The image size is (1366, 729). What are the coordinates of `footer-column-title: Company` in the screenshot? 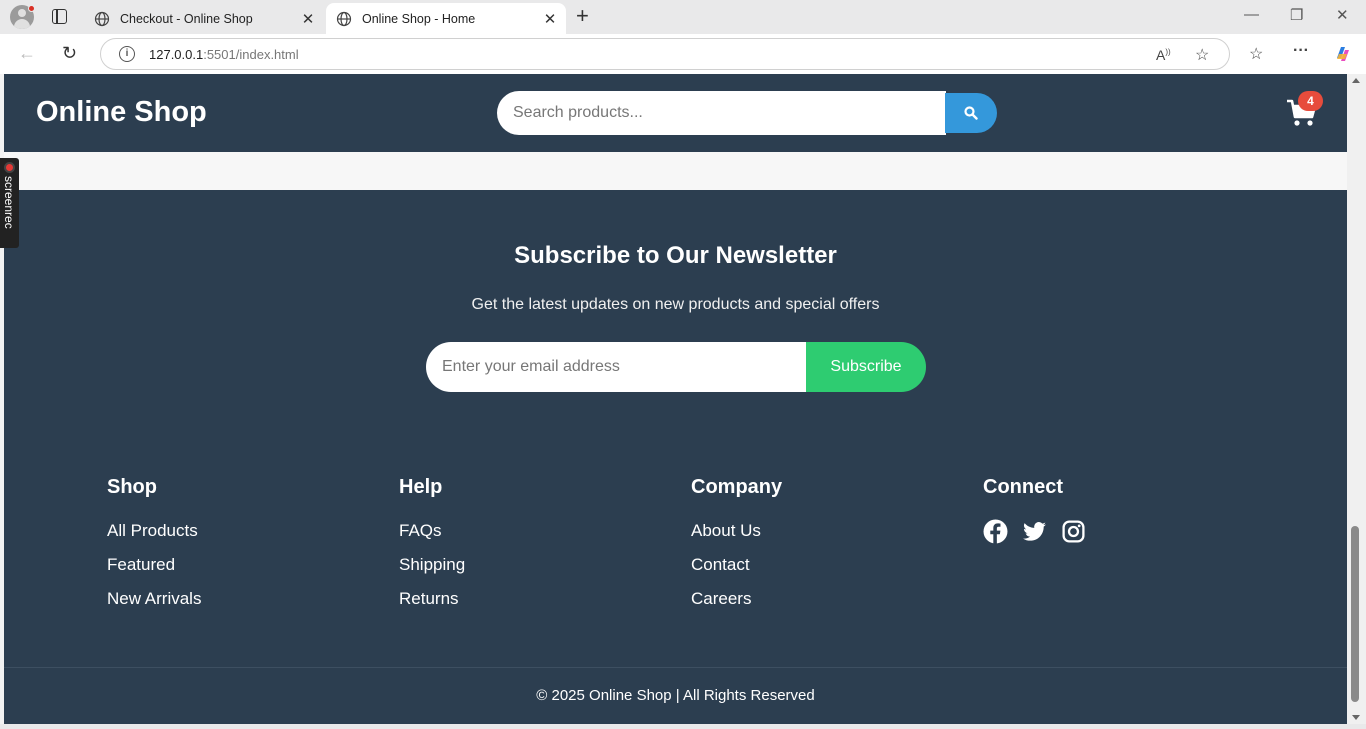 It's located at (737, 487).